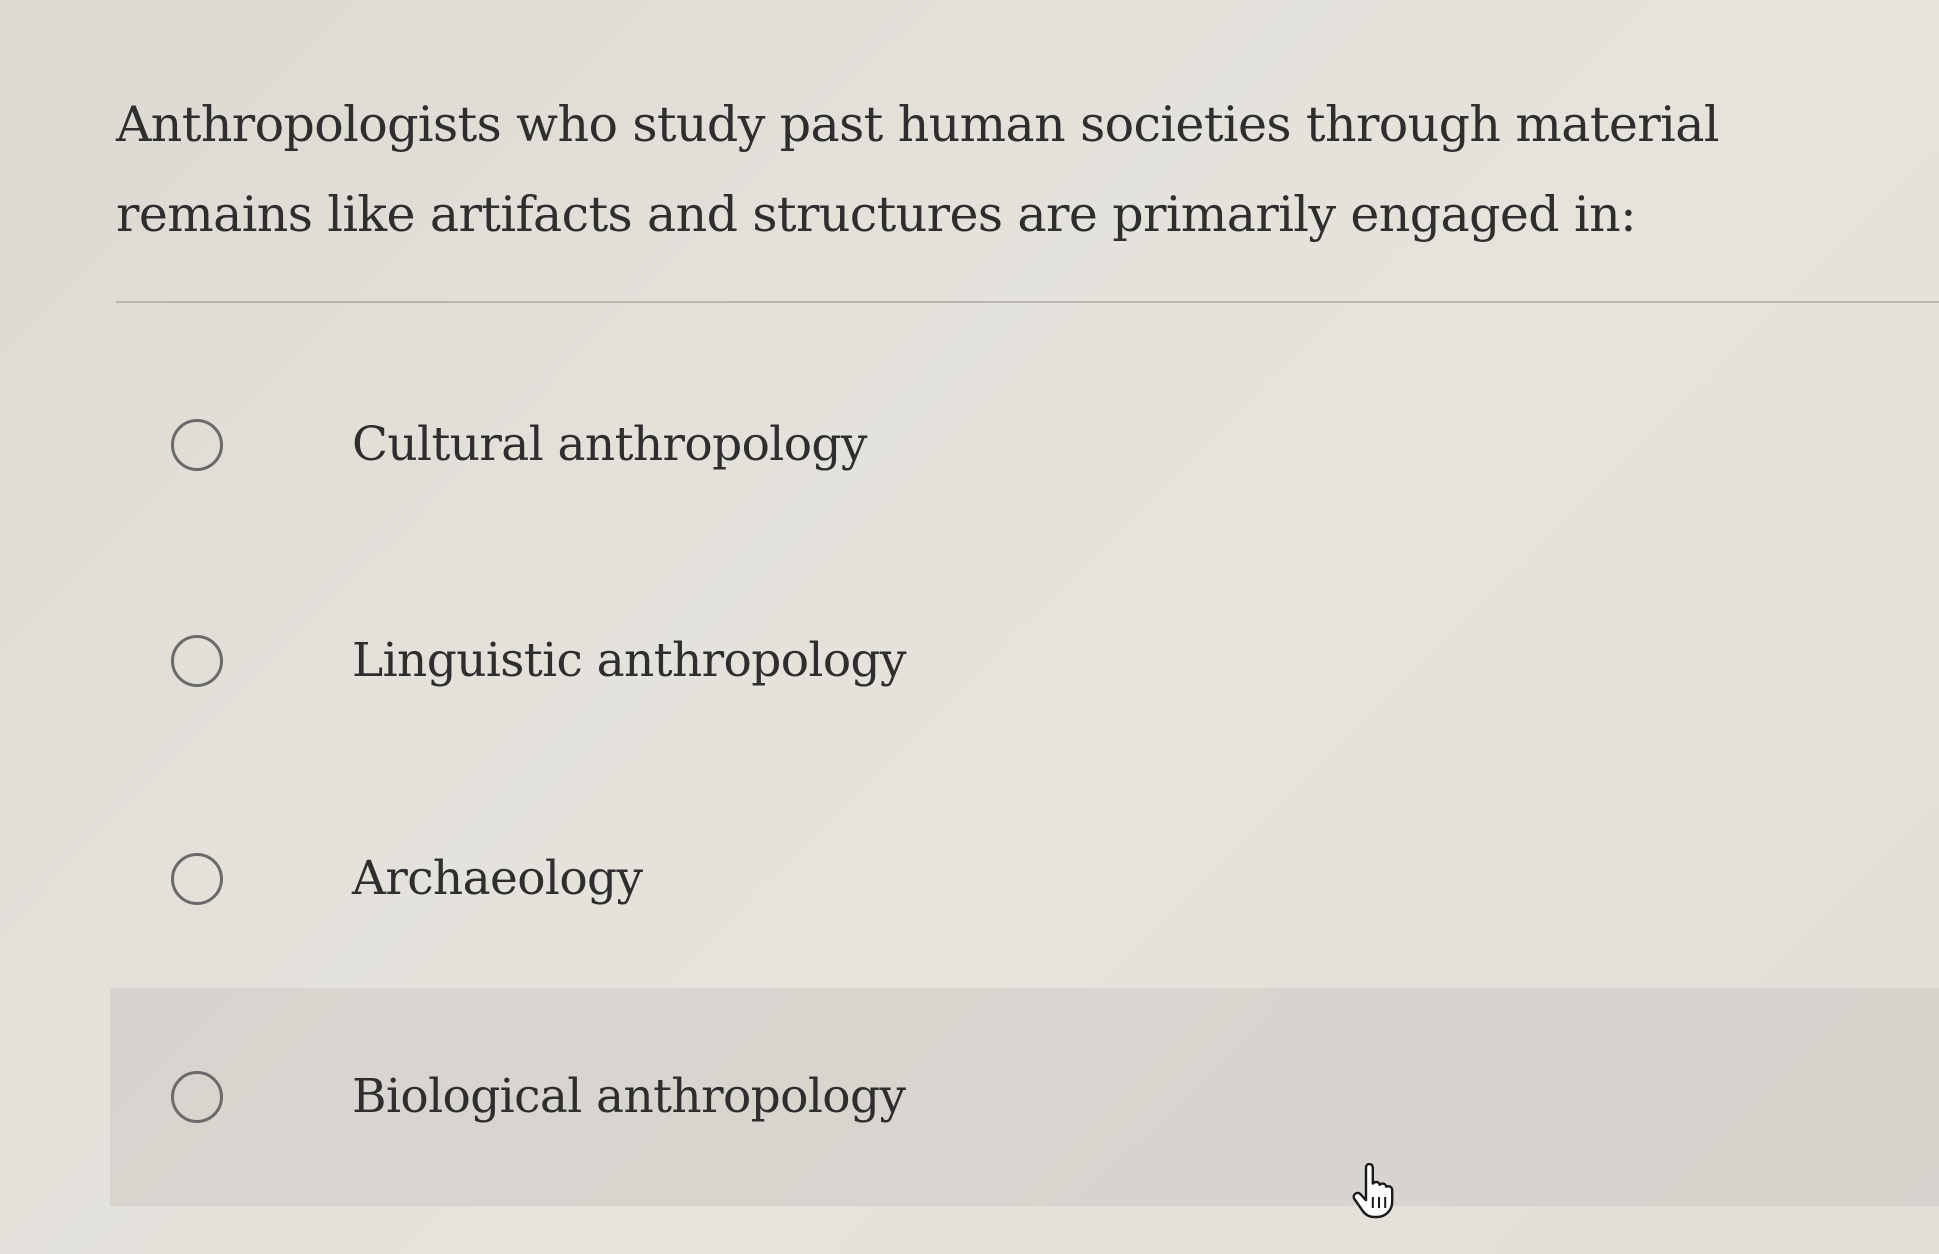 The width and height of the screenshot is (1939, 1254). I want to click on option-label: Linguistic anthropology, so click(629, 660).